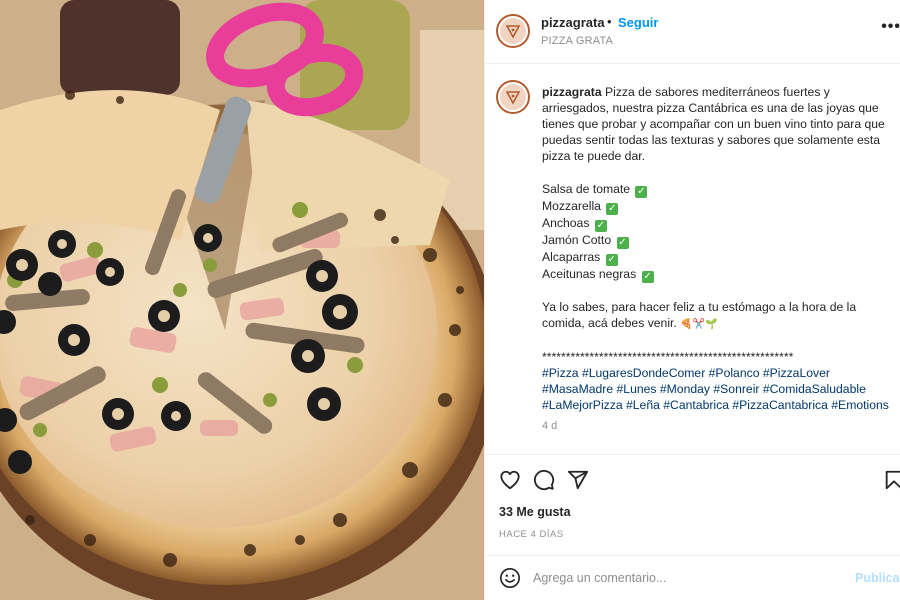  What do you see at coordinates (699, 324) in the screenshot?
I see `food-emoji-icon: 🍕✂️🌱` at bounding box center [699, 324].